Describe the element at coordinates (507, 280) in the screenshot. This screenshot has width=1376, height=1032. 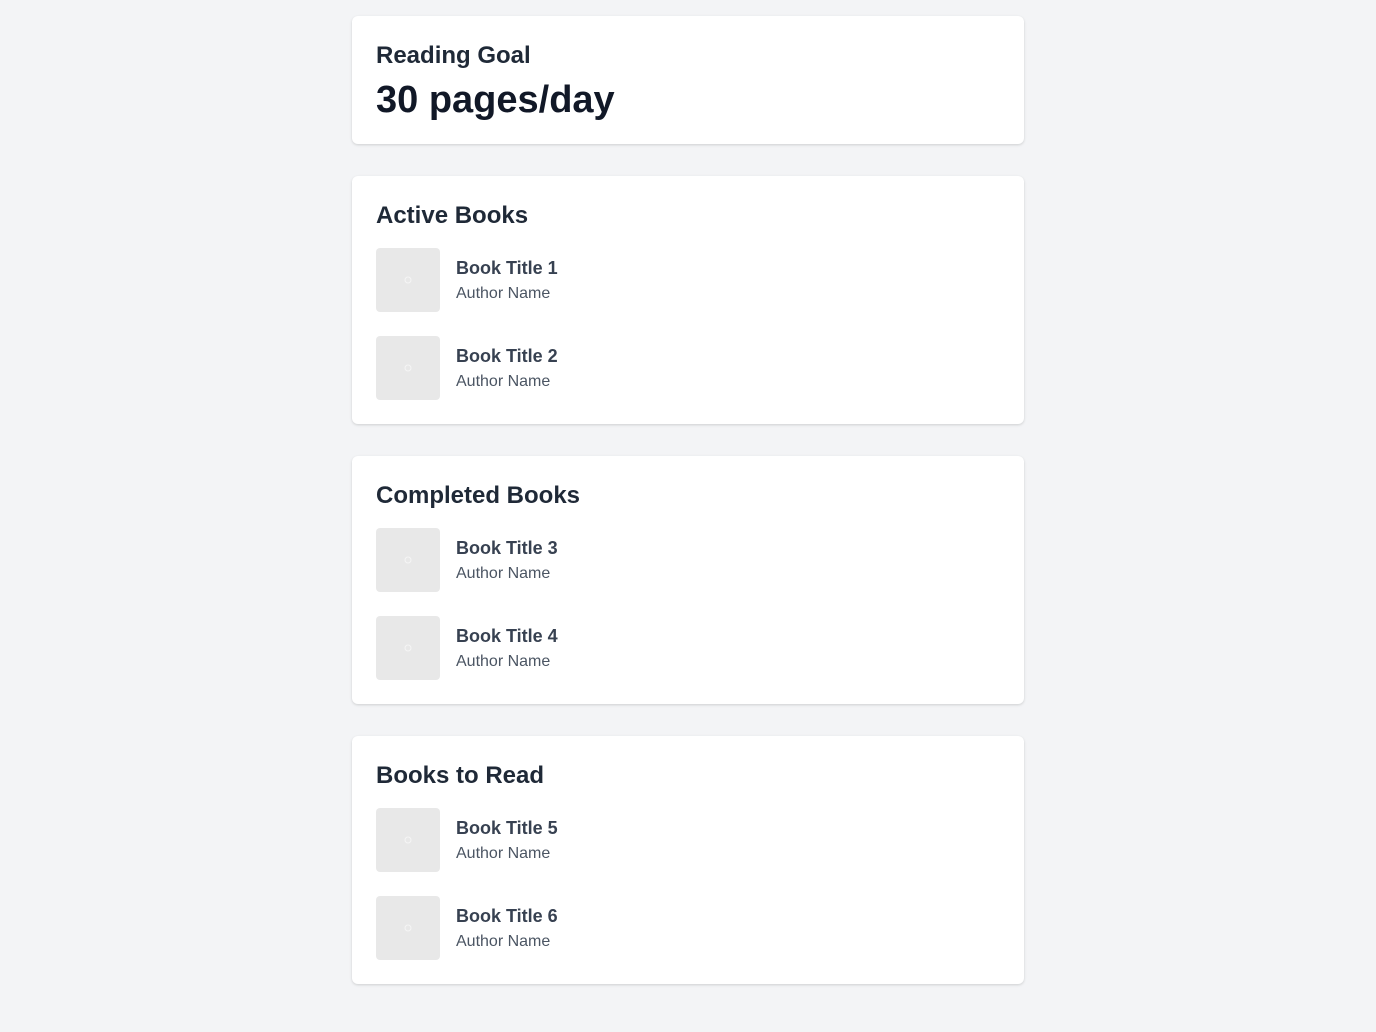
I see `book-info: Book Title 1 Author Name` at that location.